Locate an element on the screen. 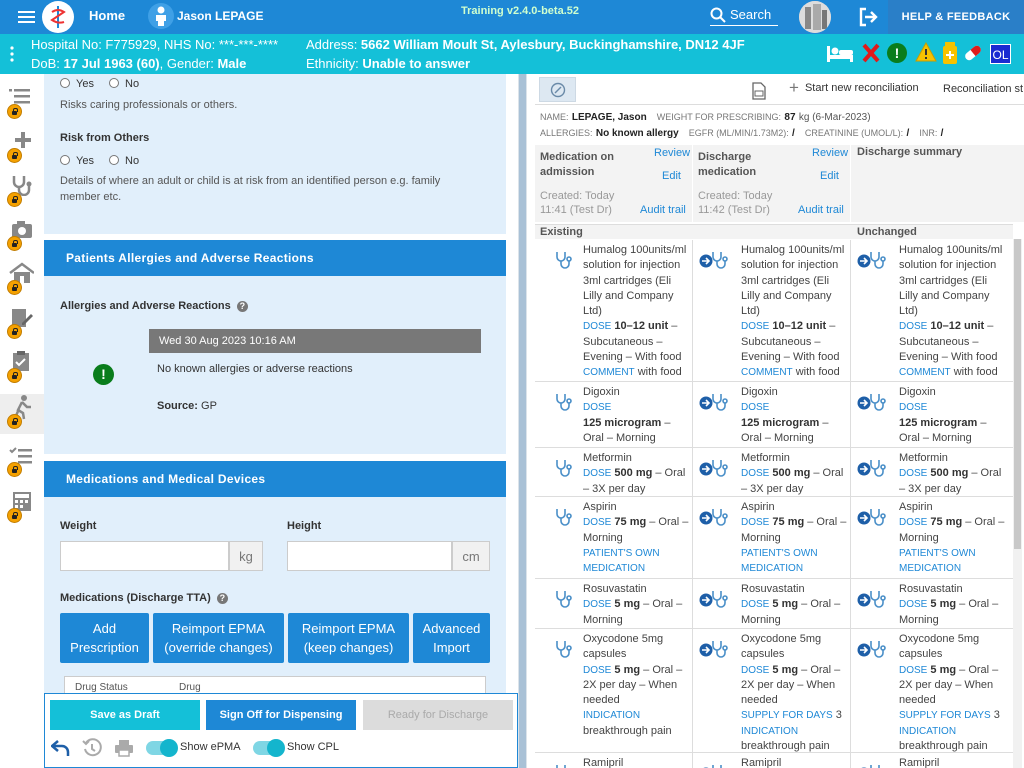  med-line: COMMENT with food is located at coordinates (948, 372).